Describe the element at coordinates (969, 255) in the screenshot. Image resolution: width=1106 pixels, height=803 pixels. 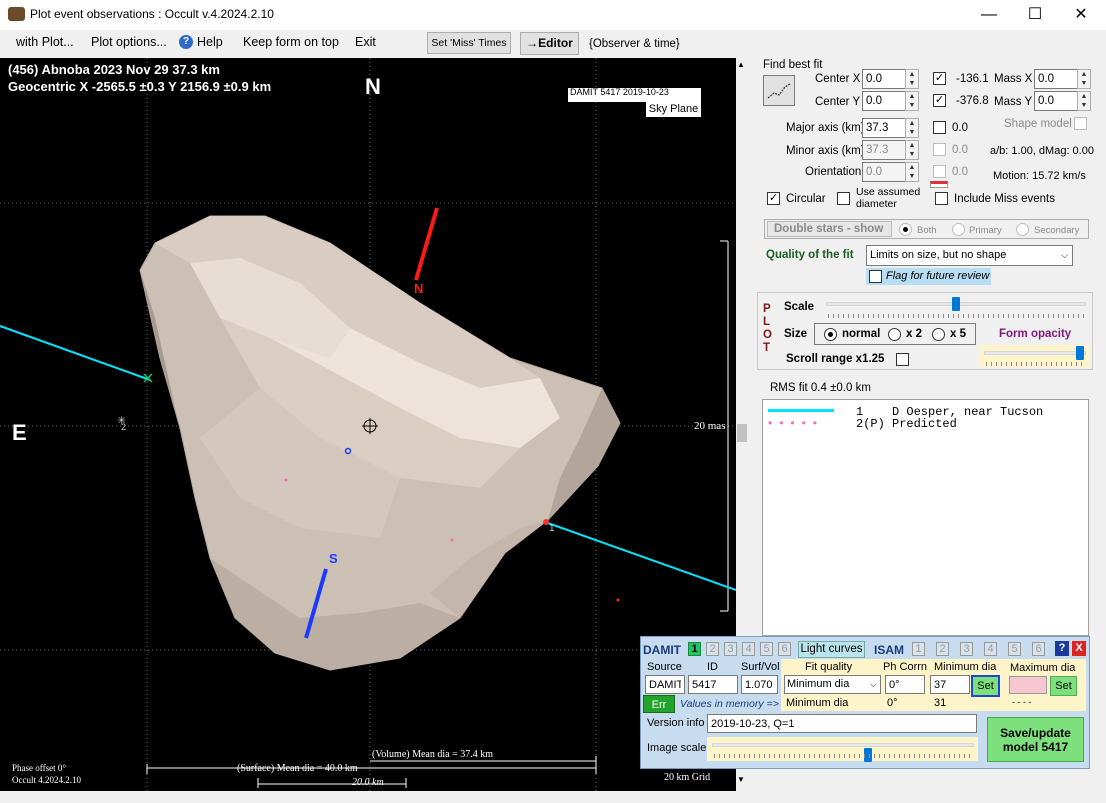
I see `quality-select: Limits on size, but no shape ⌵` at that location.